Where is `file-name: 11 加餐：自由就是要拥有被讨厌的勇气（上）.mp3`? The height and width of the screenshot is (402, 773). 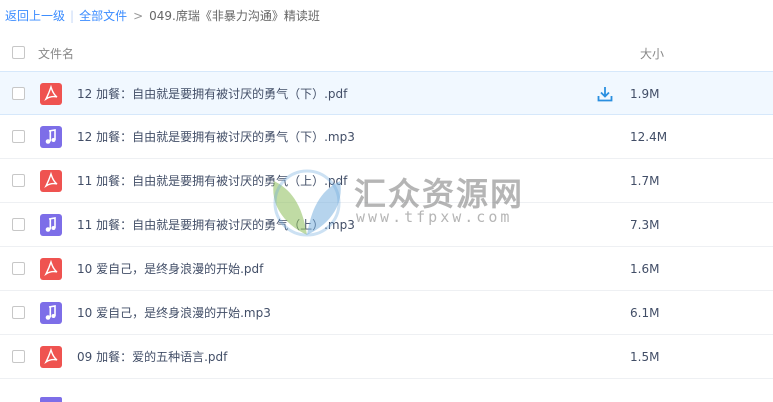 file-name: 11 加餐：自由就是要拥有被讨厌的勇气（上）.mp3 is located at coordinates (216, 225).